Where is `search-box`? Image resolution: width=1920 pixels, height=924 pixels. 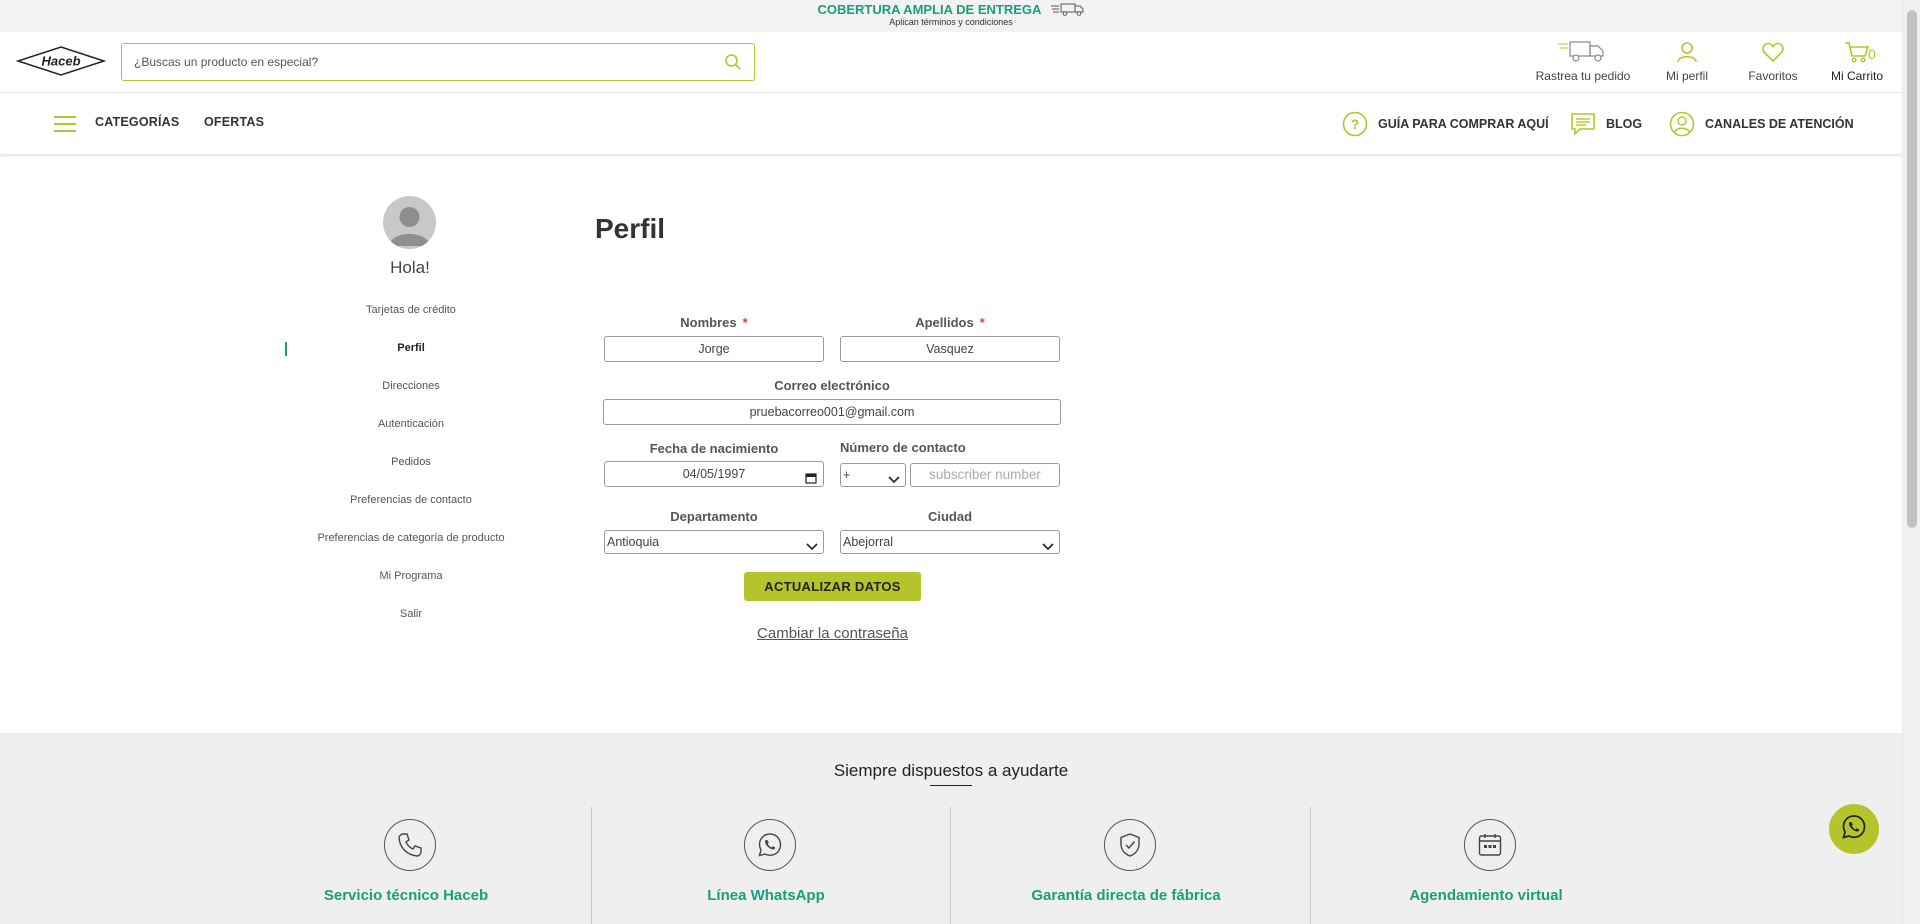 search-box is located at coordinates (438, 62).